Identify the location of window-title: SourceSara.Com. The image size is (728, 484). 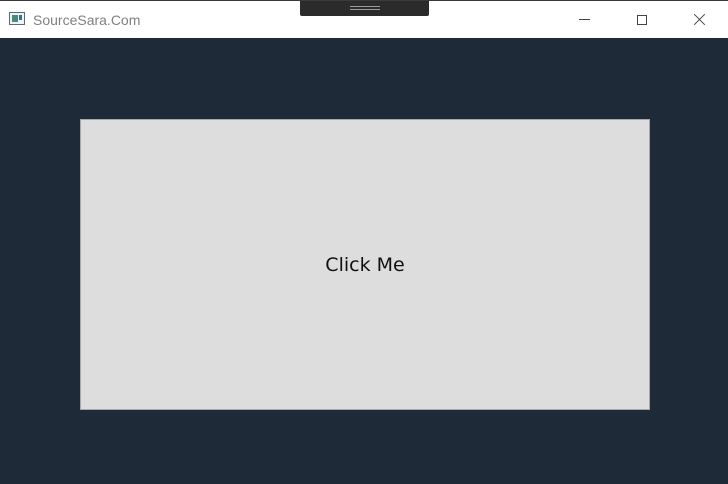
(87, 20).